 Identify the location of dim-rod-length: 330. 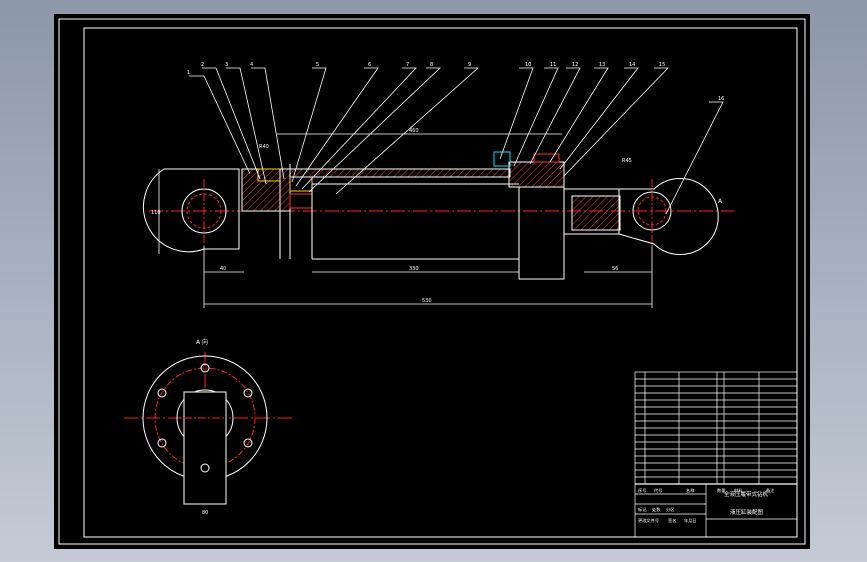
(414, 269).